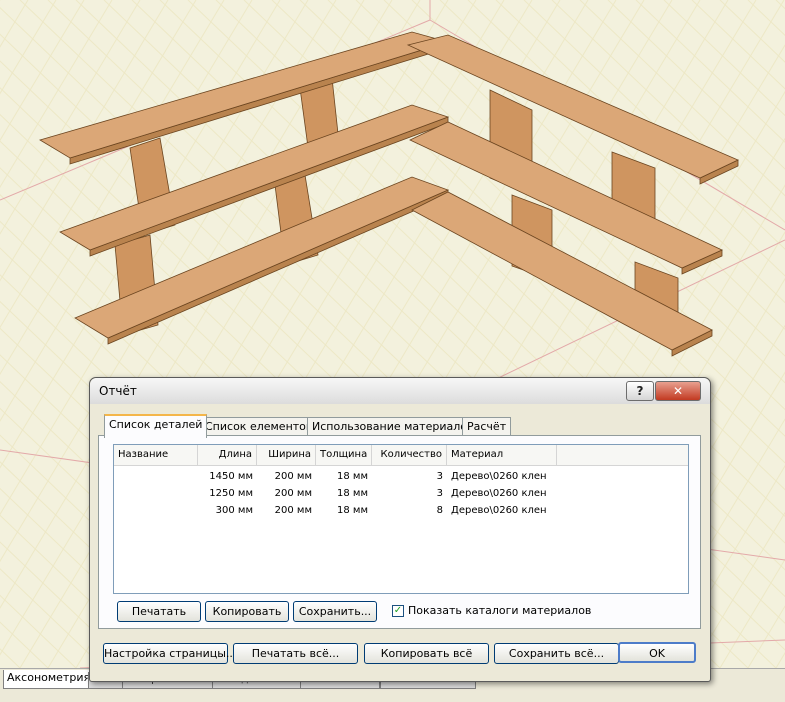  Describe the element at coordinates (409, 455) in the screenshot. I see `column-header-quantity: Количество` at that location.